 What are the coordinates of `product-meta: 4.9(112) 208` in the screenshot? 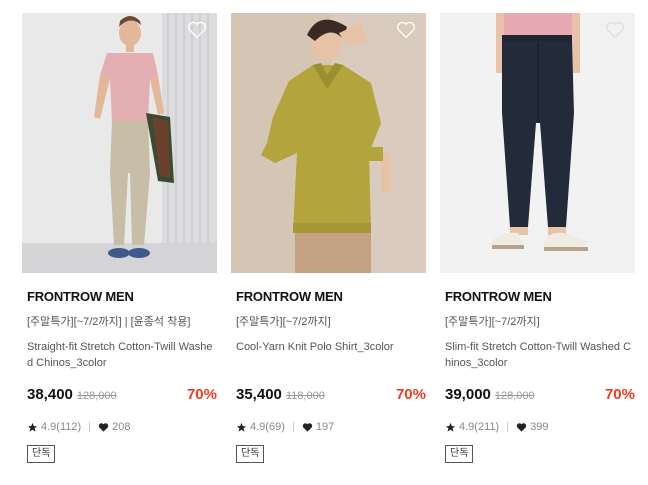 It's located at (79, 427).